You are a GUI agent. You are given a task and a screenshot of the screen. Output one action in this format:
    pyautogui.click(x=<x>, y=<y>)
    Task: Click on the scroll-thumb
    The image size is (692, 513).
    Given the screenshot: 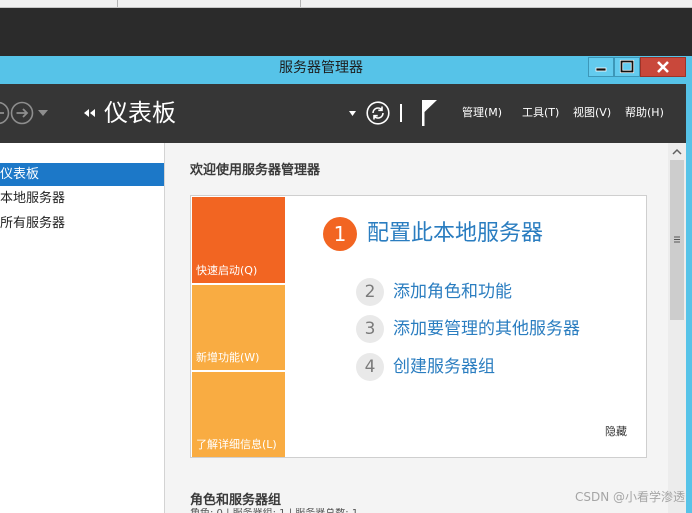 What is the action you would take?
    pyautogui.click(x=677, y=240)
    